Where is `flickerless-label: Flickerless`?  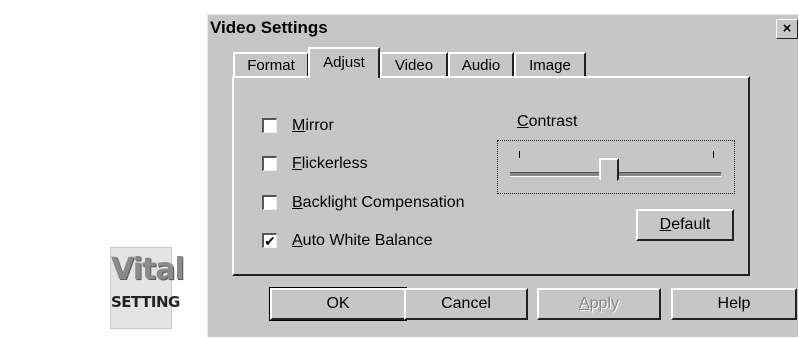 flickerless-label: Flickerless is located at coordinates (330, 163).